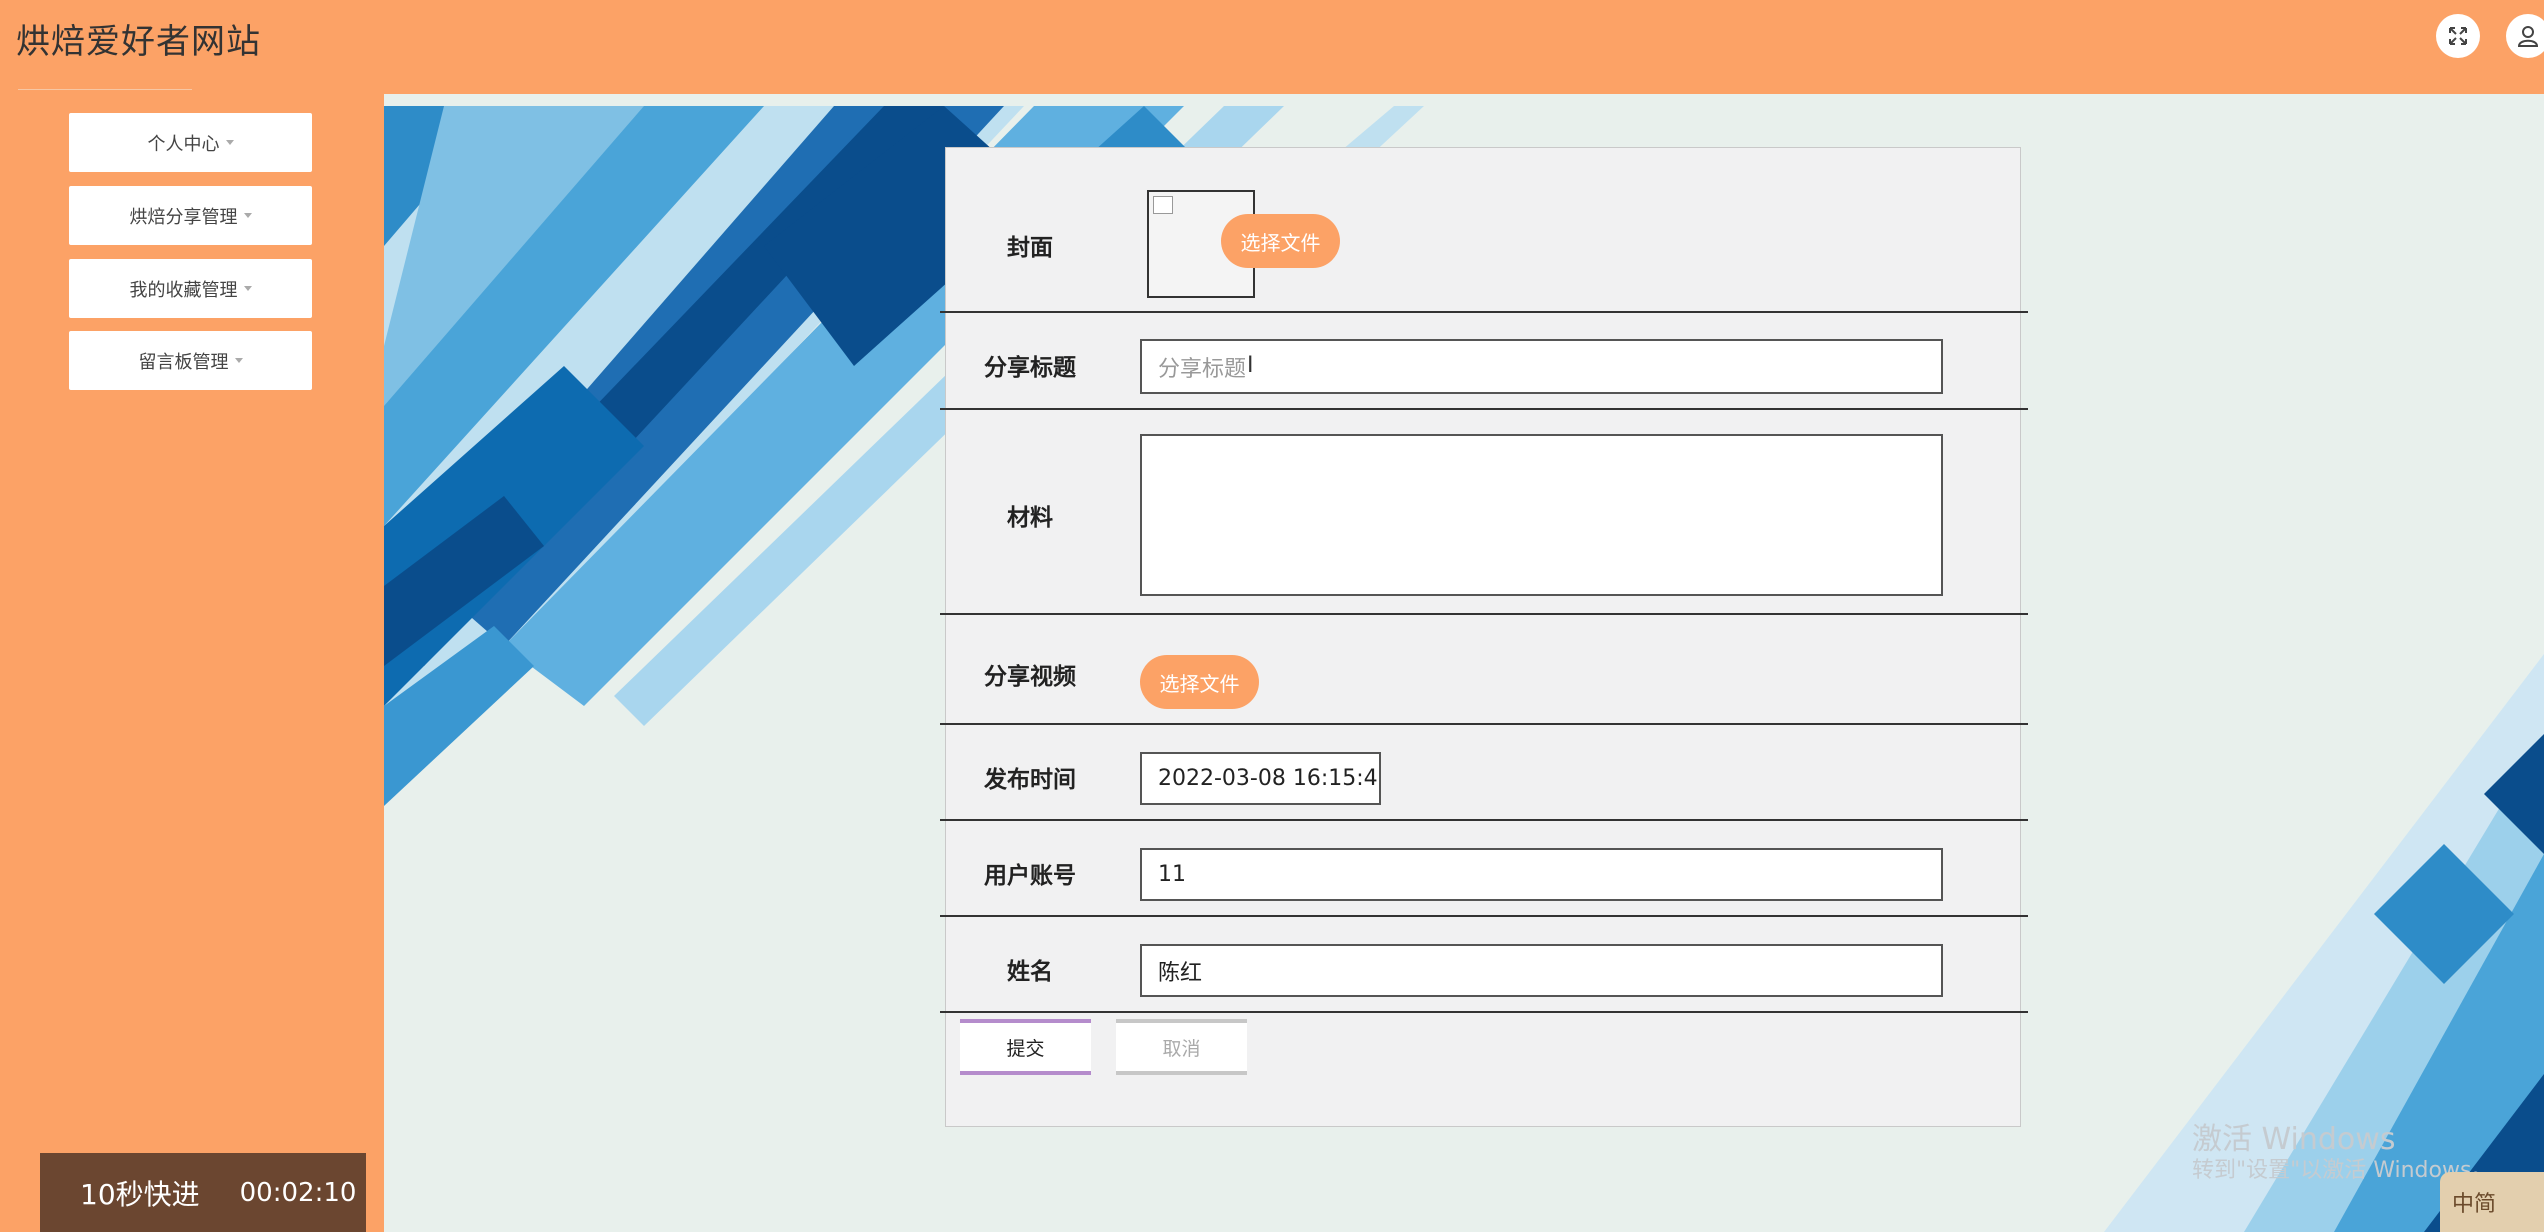  I want to click on submit-button: 提交, so click(1025, 1047).